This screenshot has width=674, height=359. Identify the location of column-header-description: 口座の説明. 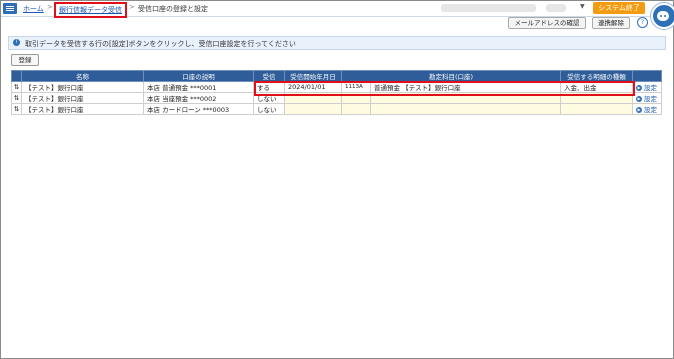
(198, 76).